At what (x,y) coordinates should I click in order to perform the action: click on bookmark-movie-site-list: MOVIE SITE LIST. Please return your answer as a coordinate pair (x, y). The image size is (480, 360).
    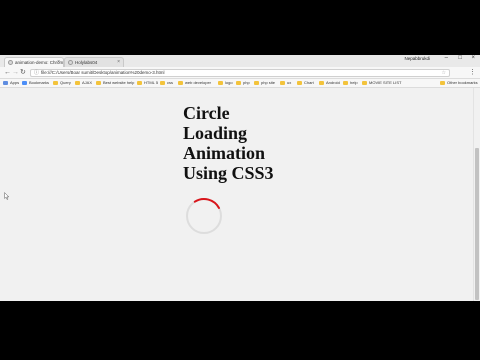
    Looking at the image, I should click on (381, 83).